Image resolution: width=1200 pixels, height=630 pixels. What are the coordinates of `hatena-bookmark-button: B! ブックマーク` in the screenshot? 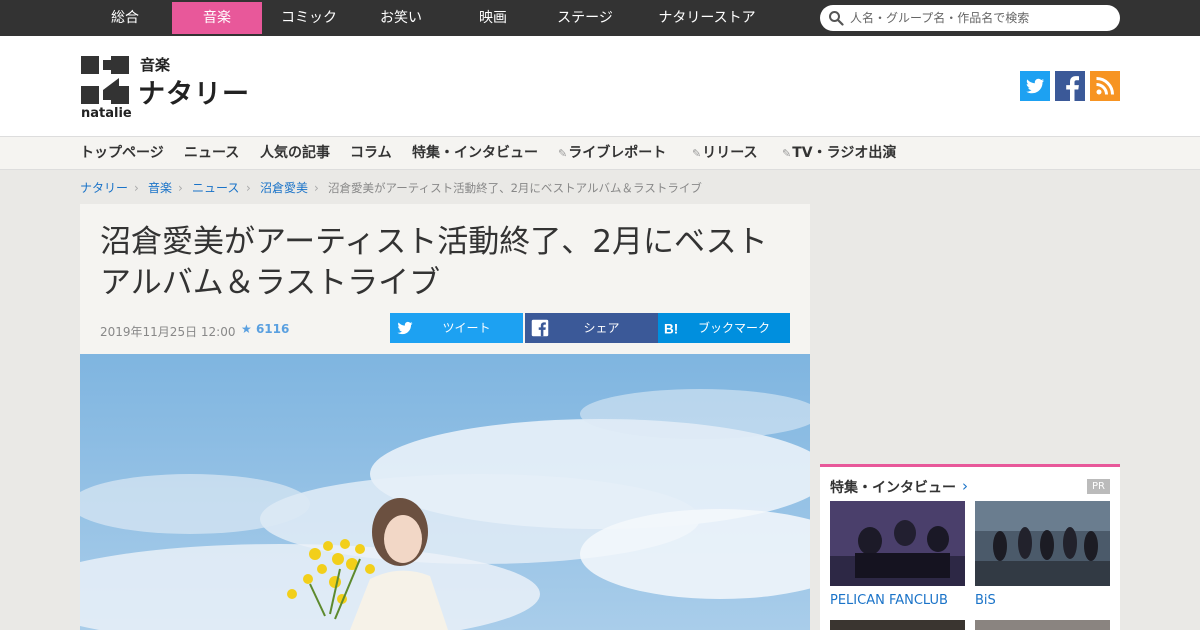 It's located at (724, 328).